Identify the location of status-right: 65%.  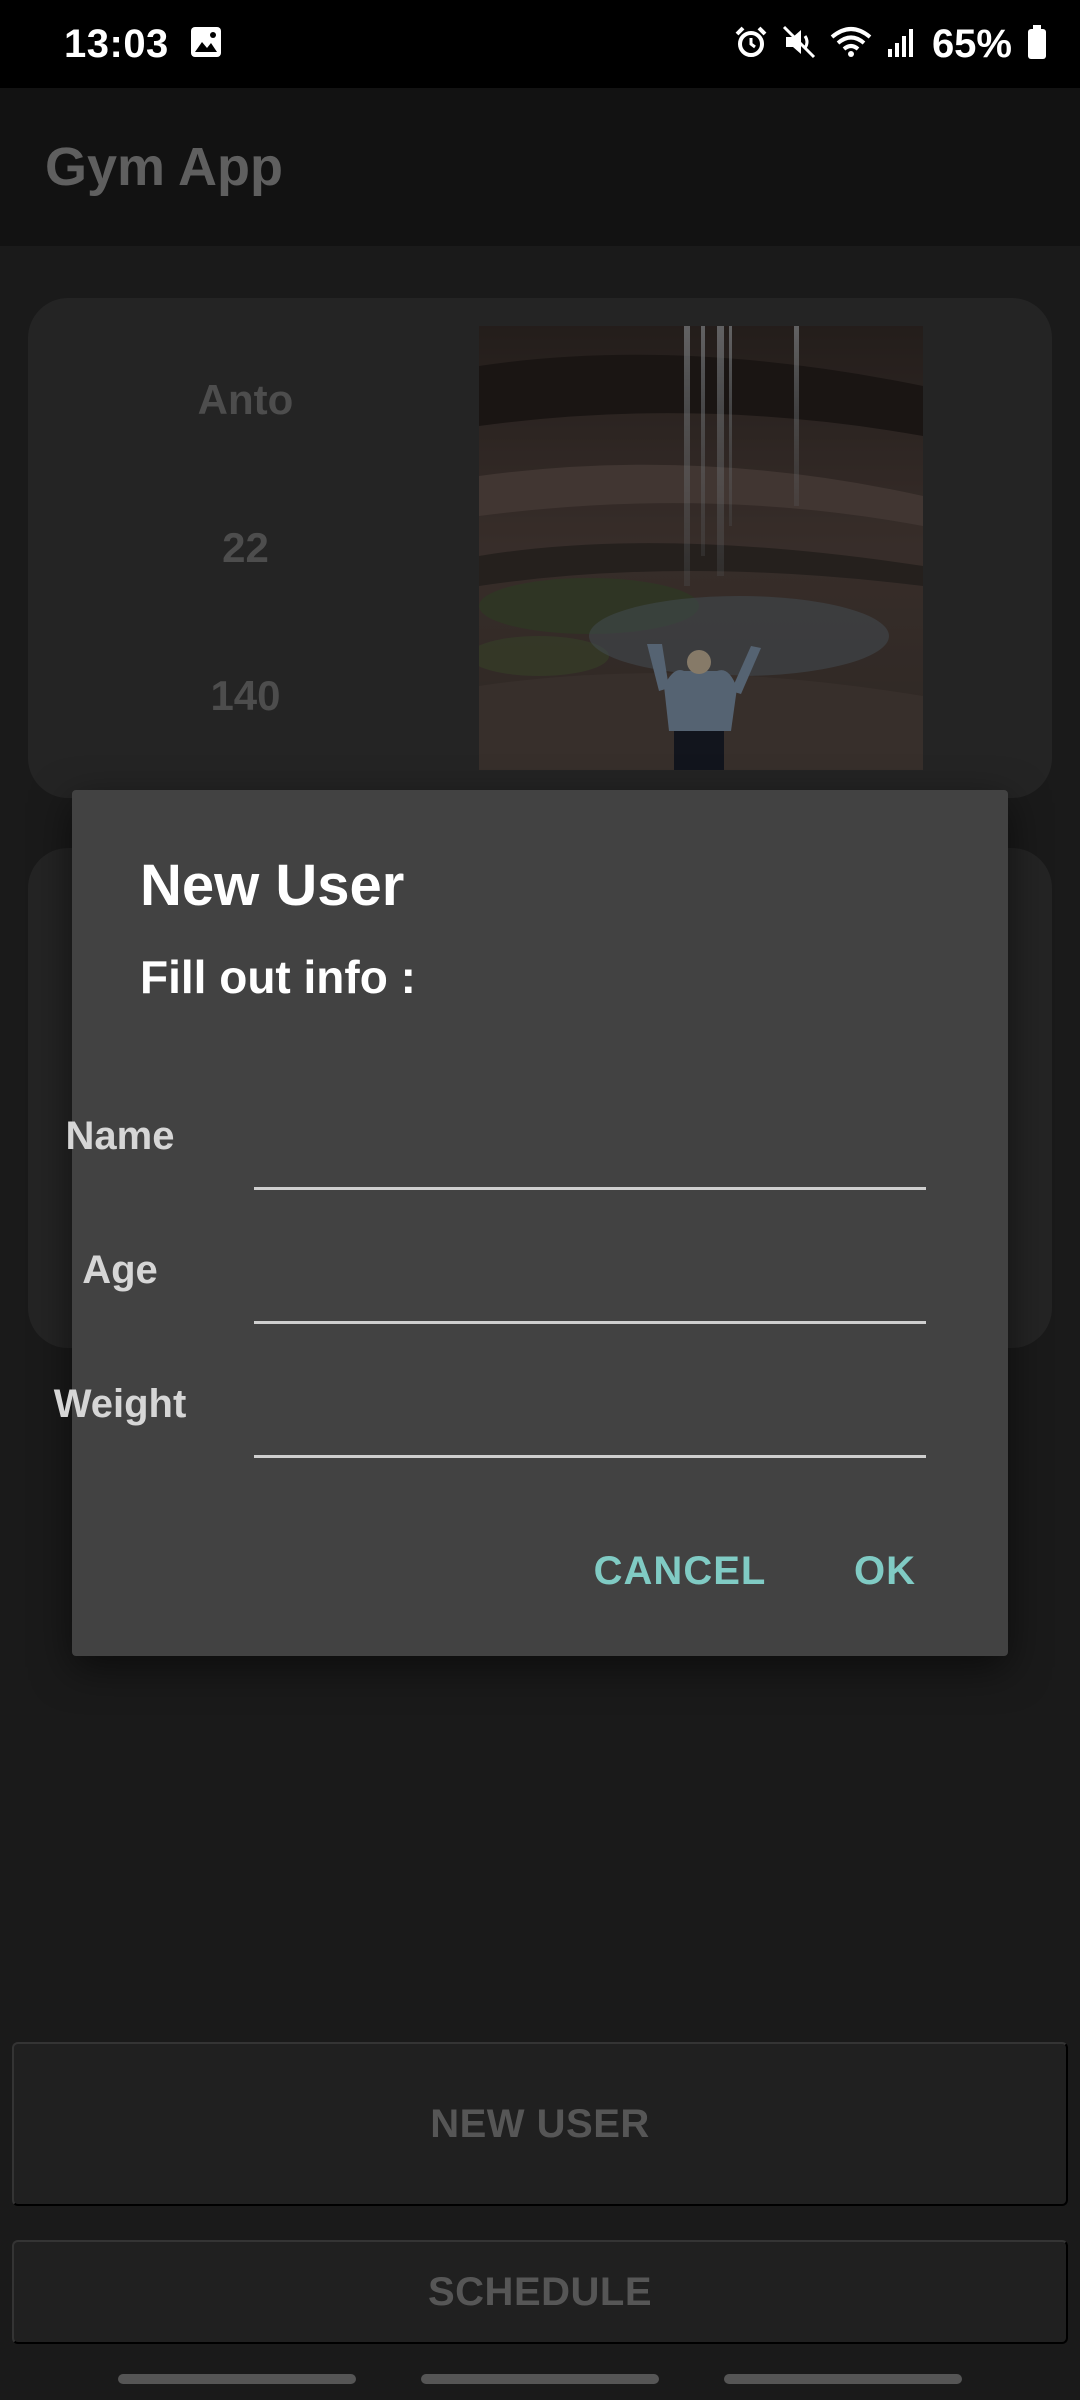
(891, 44).